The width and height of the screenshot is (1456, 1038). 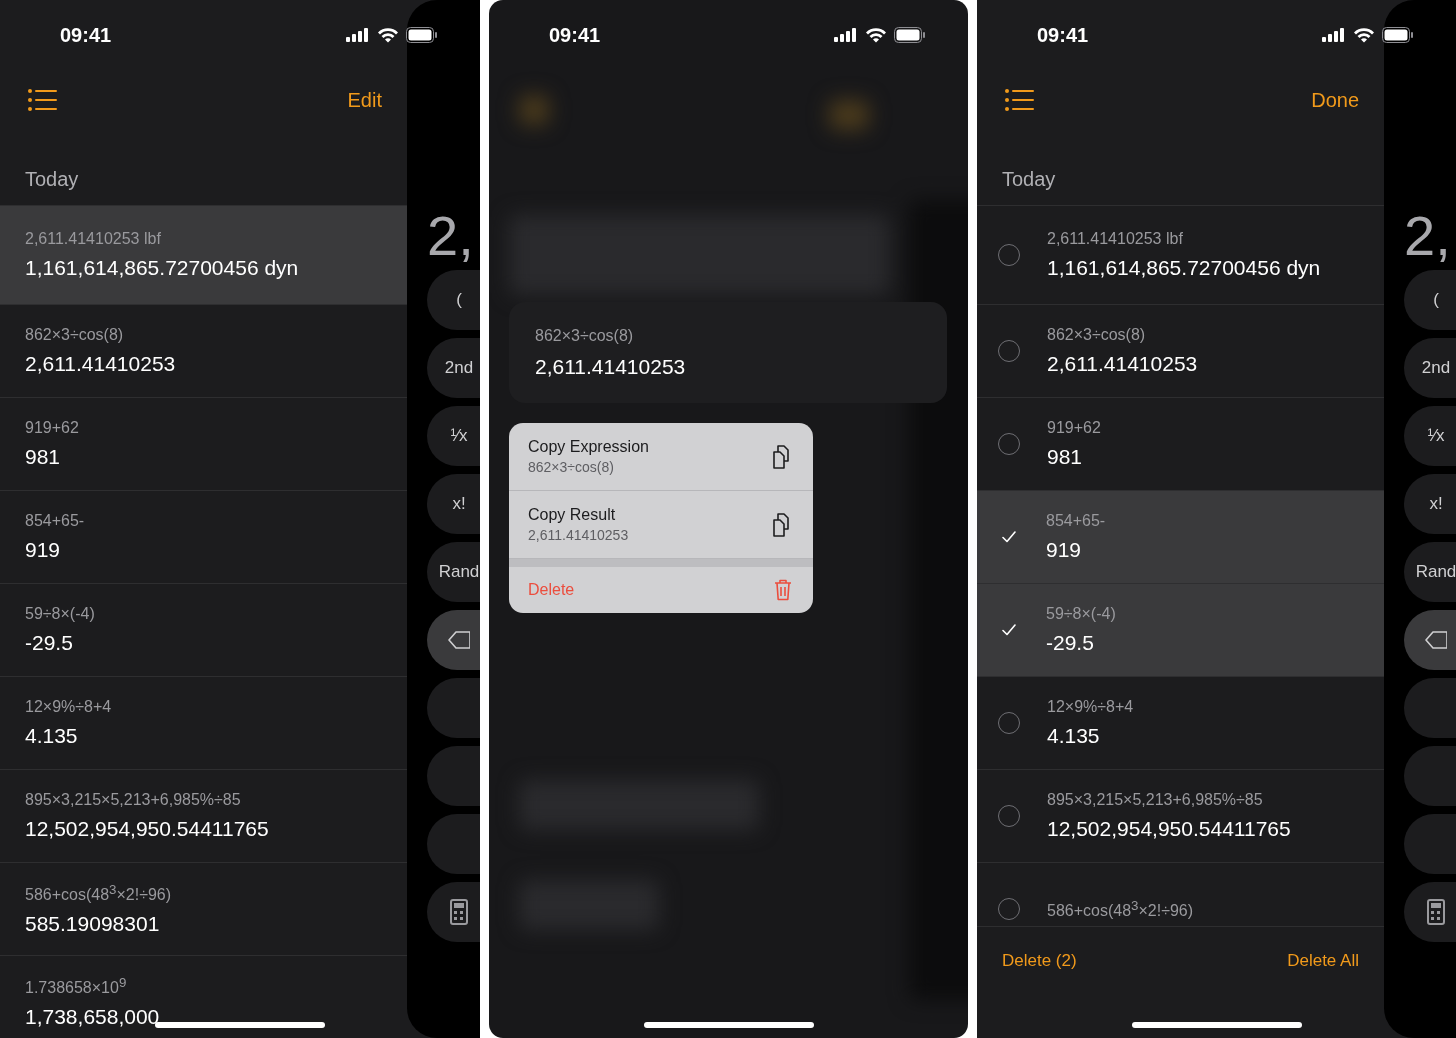 I want to click on menu-item-title: Copy Result, so click(x=572, y=515).